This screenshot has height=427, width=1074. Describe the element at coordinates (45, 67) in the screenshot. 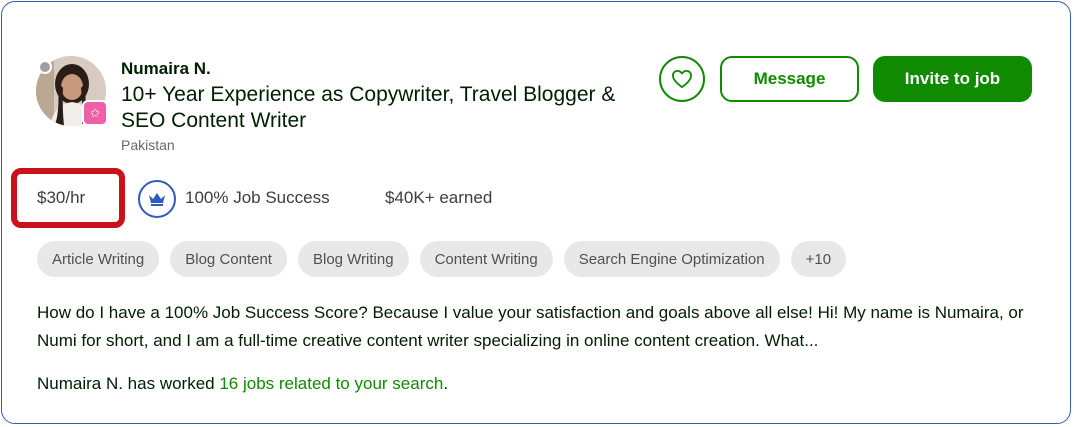

I see `offline-status-dot` at that location.